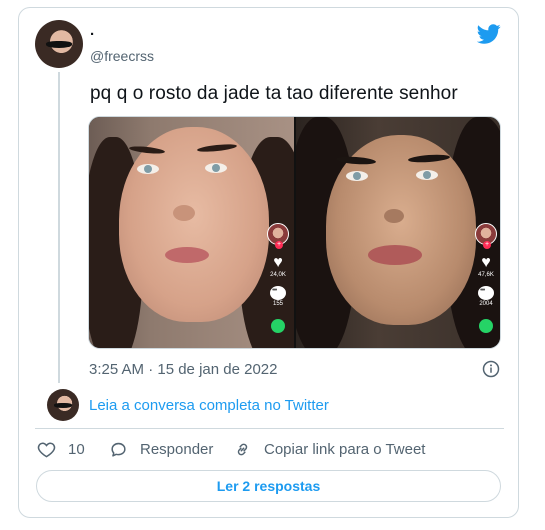  What do you see at coordinates (269, 428) in the screenshot?
I see `divider` at bounding box center [269, 428].